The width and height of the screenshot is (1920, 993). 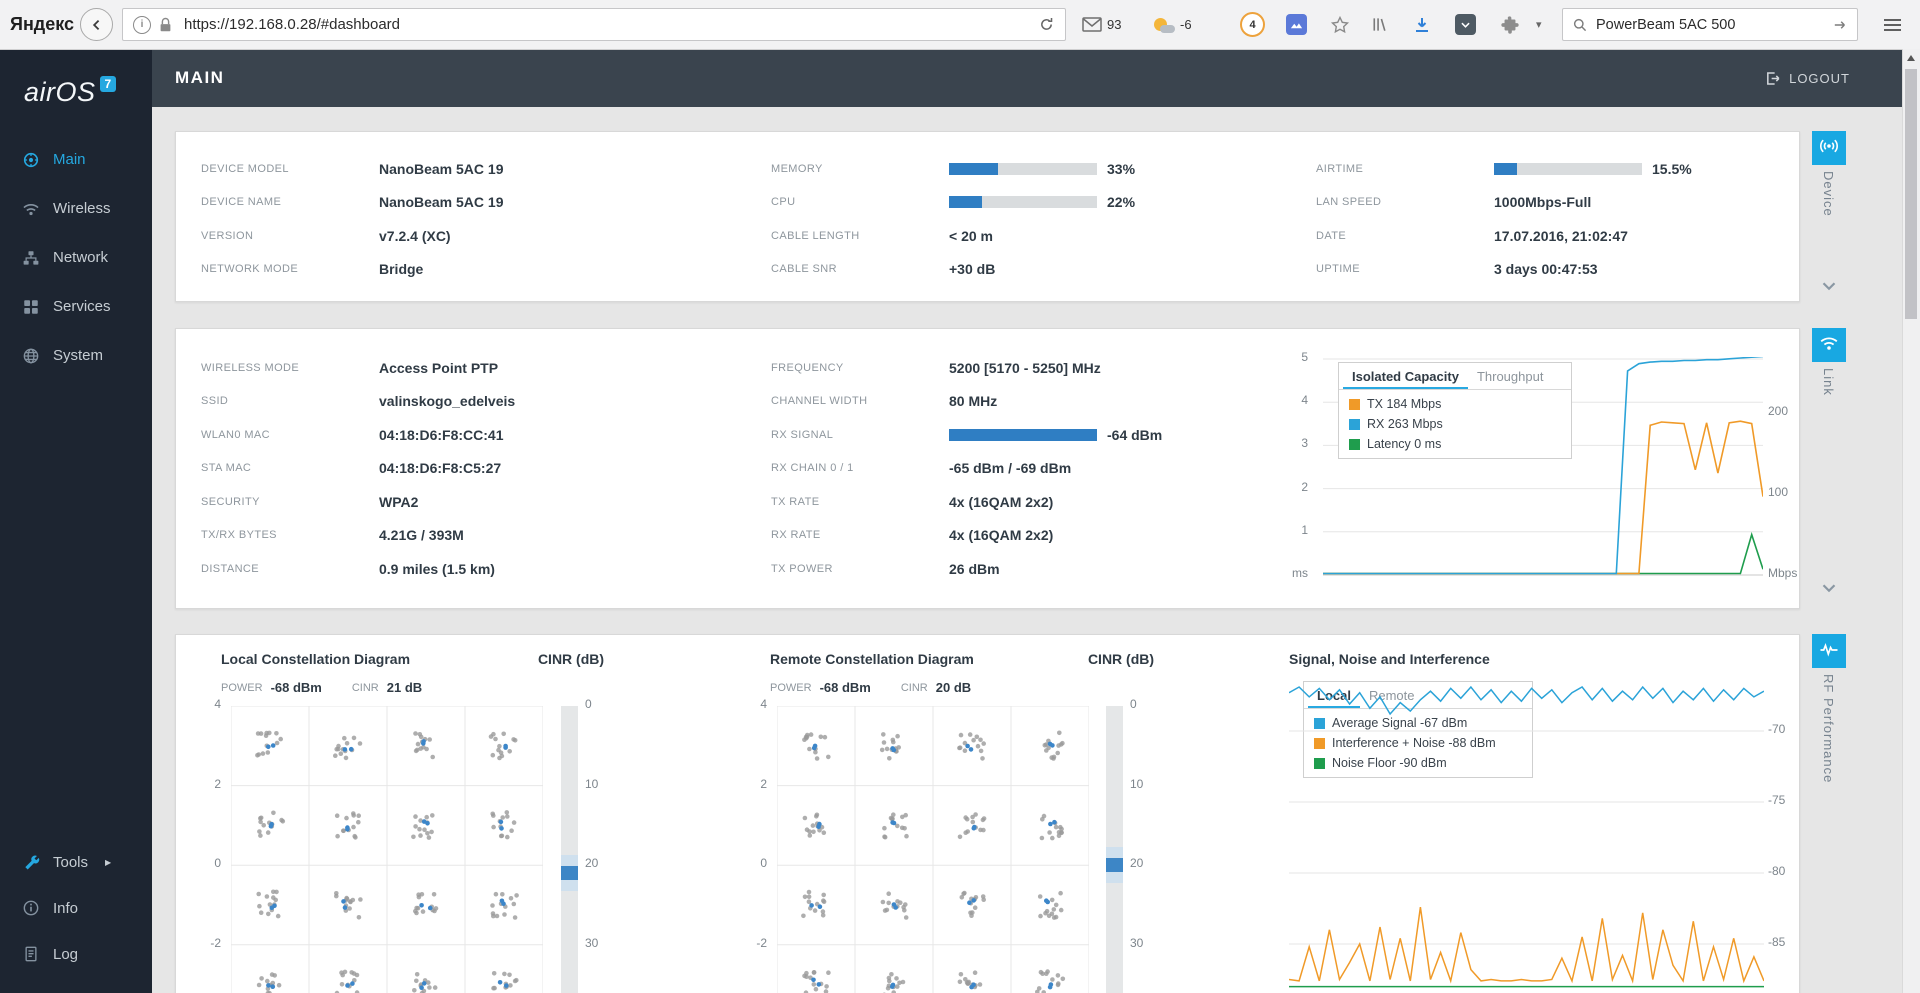 What do you see at coordinates (1829, 345) in the screenshot?
I see `link-tab-button` at bounding box center [1829, 345].